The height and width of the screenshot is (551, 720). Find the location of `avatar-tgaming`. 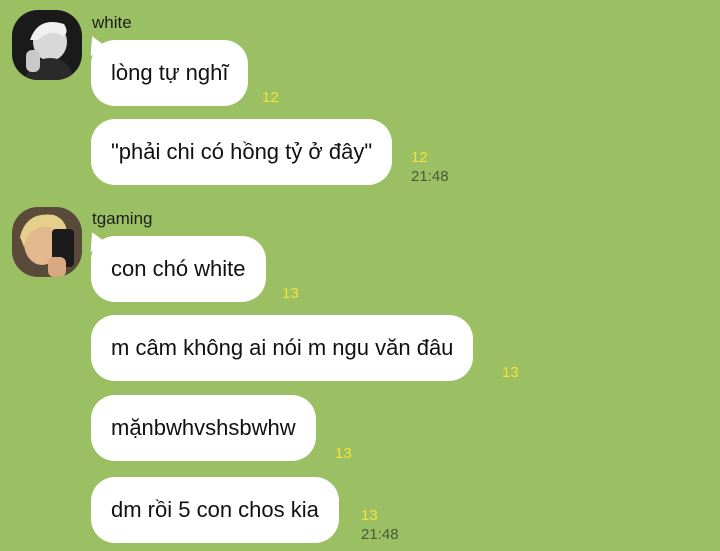

avatar-tgaming is located at coordinates (47, 242).